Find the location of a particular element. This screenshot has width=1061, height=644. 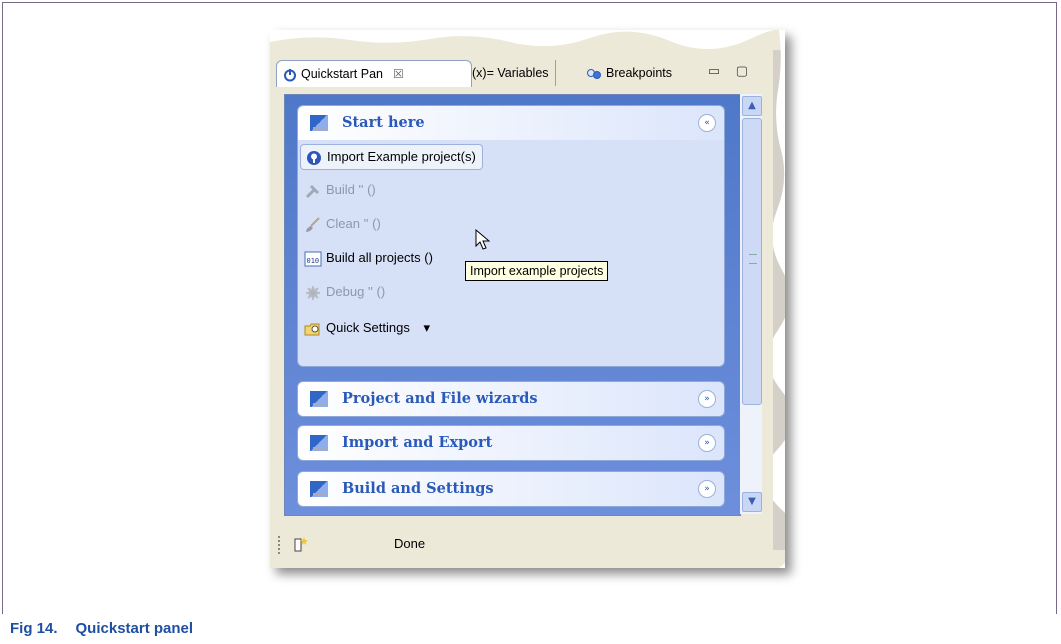

link-label: Quick Settings is located at coordinates (368, 327).